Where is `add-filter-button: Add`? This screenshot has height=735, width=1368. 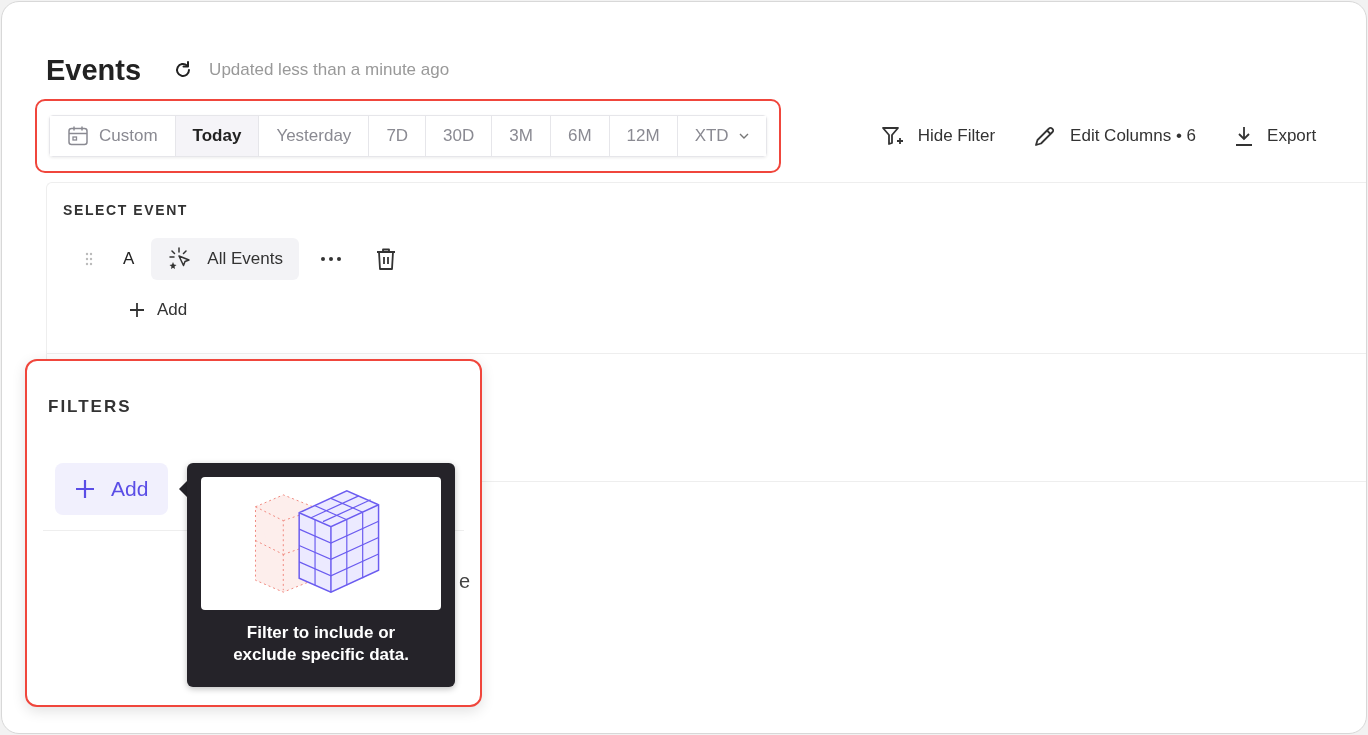
add-filter-button: Add is located at coordinates (112, 489).